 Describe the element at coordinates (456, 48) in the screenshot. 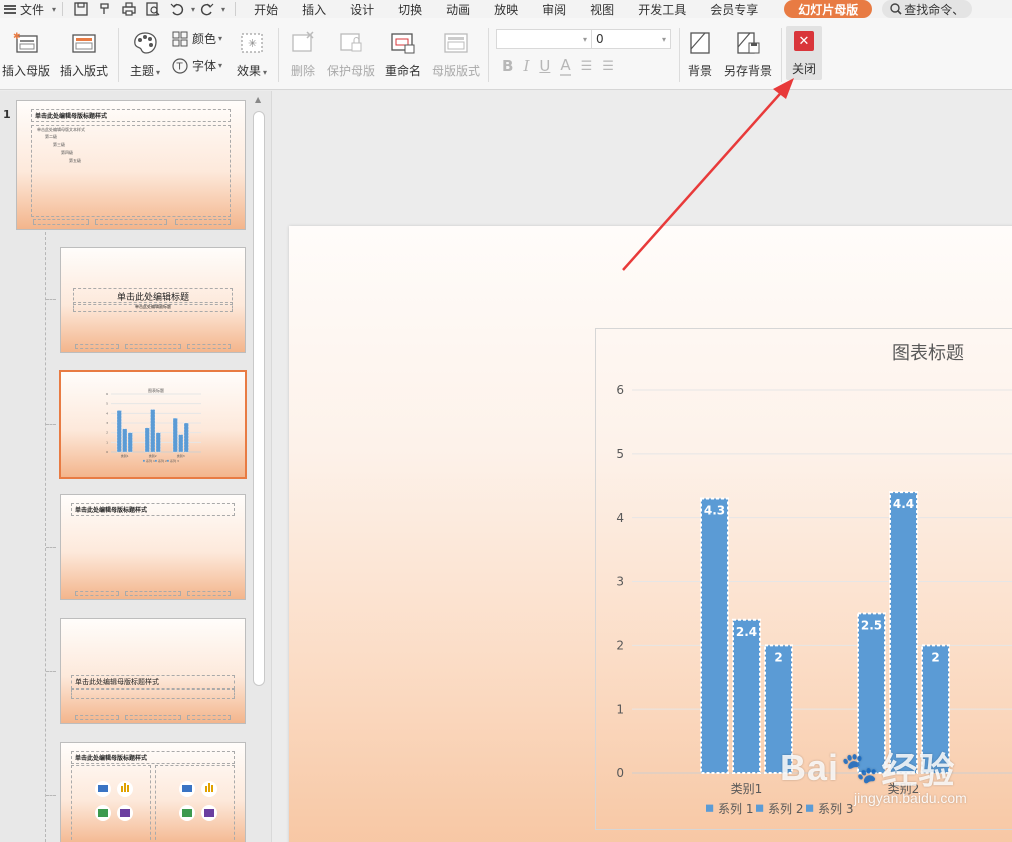

I see `master-layout-button: 母版版式` at that location.